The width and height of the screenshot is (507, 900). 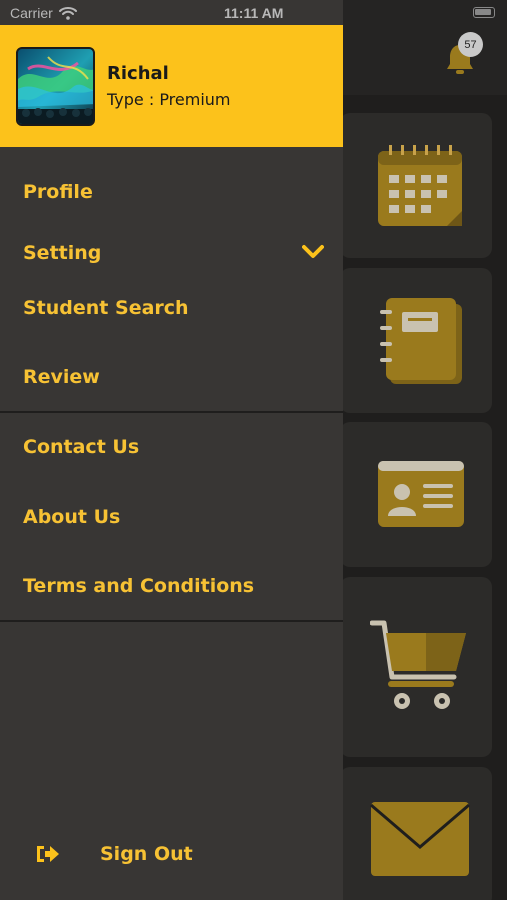 I want to click on profile-header: Richal Type : Premium, so click(x=171, y=86).